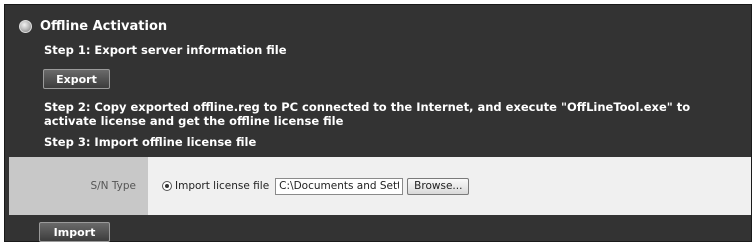  What do you see at coordinates (222, 186) in the screenshot?
I see `import-license-radio-label: Import license file` at bounding box center [222, 186].